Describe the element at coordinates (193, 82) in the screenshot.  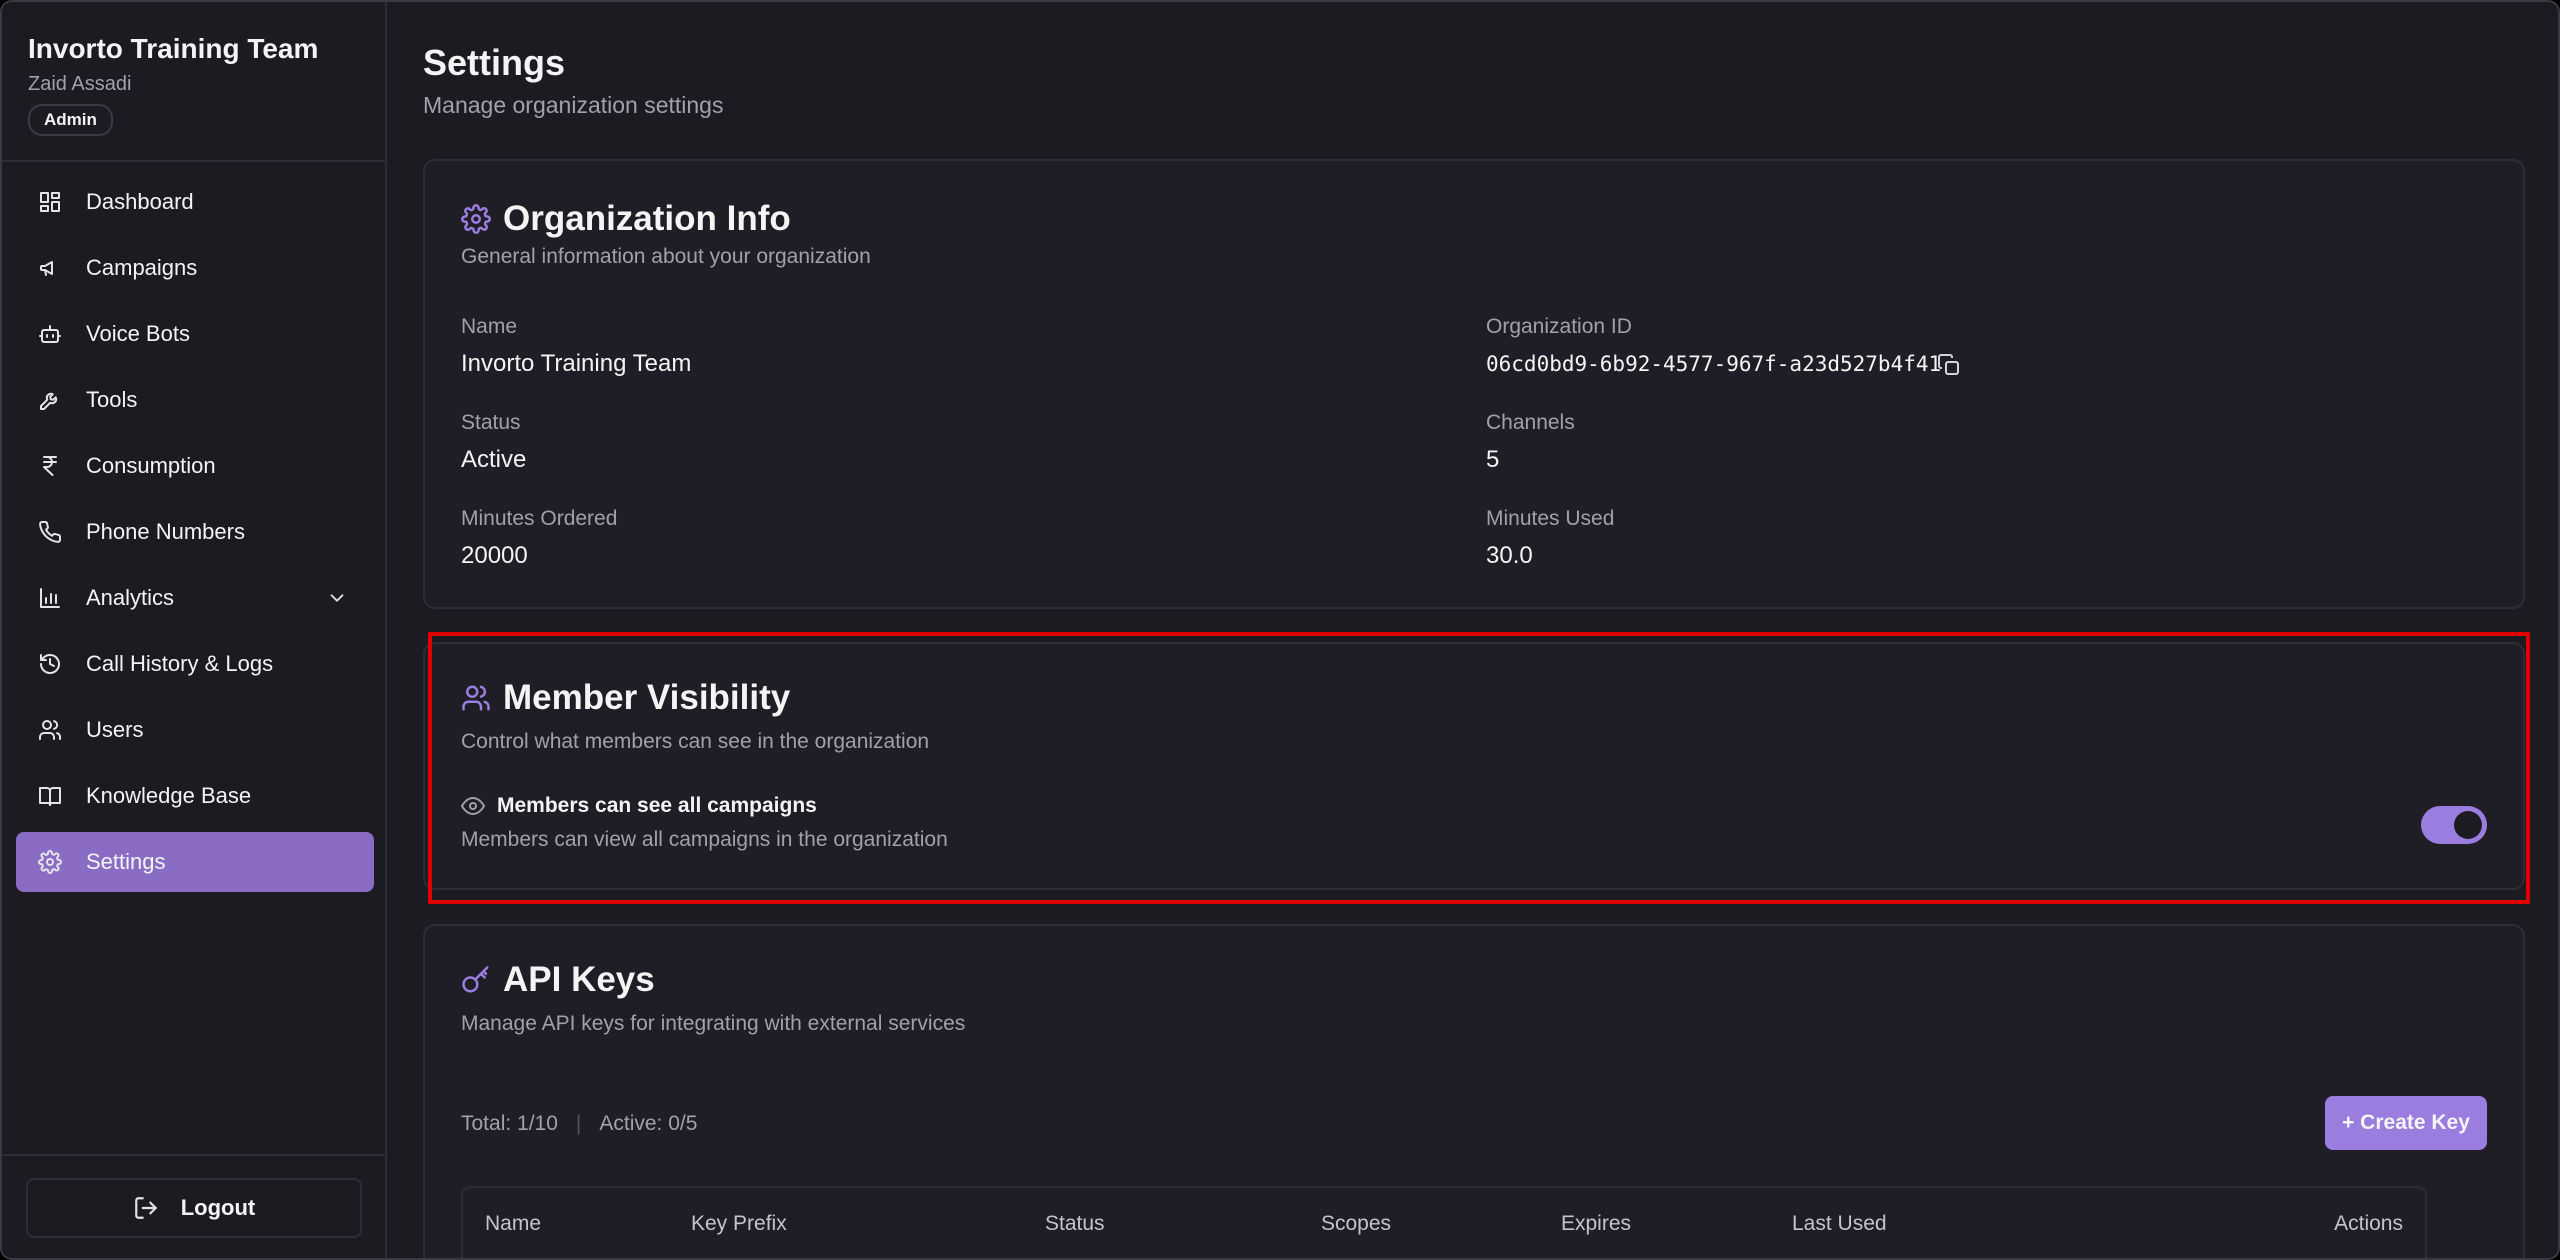
I see `org-header: Invorto Training Team Zaid Assadi Admin` at that location.